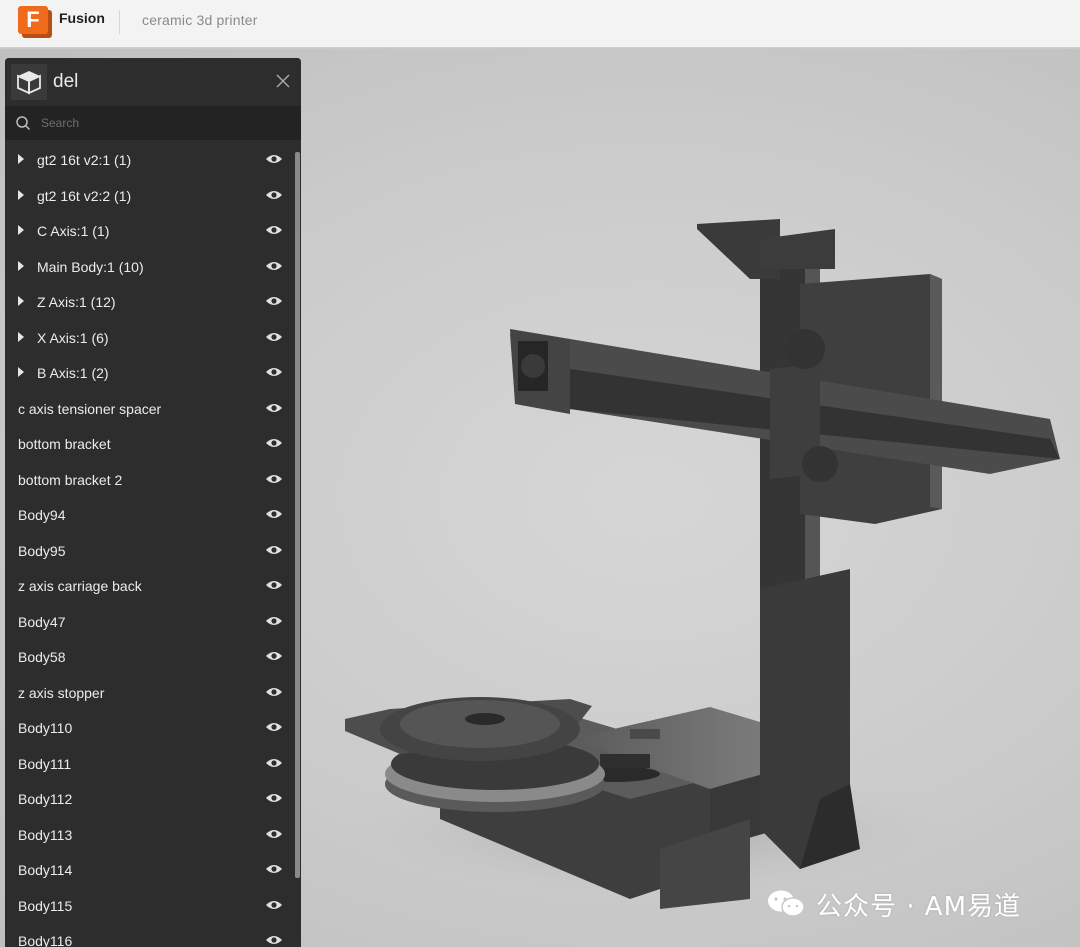 The height and width of the screenshot is (947, 1080). I want to click on tree-item-label: Body114, so click(45, 870).